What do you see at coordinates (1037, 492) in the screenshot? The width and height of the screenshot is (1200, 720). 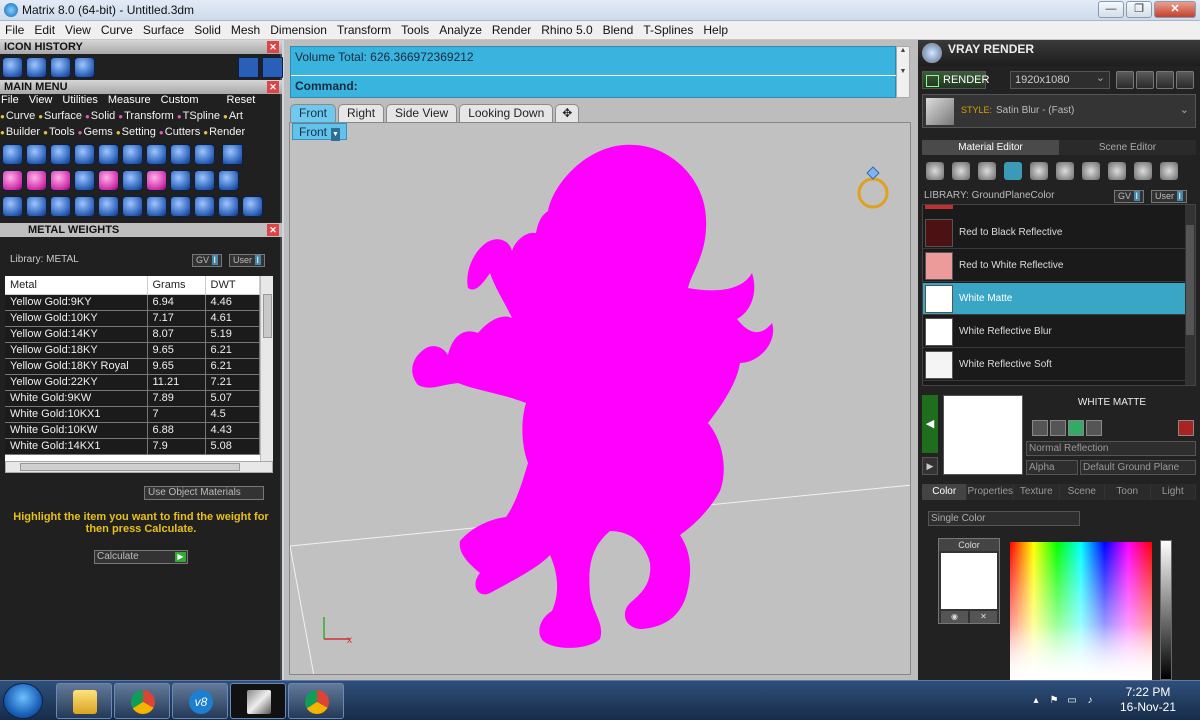 I see `tab-texture: Texture` at bounding box center [1037, 492].